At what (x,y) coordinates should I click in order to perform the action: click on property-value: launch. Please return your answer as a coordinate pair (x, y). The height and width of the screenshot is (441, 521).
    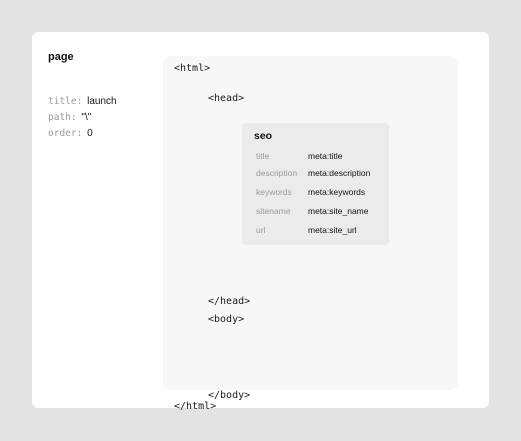
    Looking at the image, I should click on (102, 101).